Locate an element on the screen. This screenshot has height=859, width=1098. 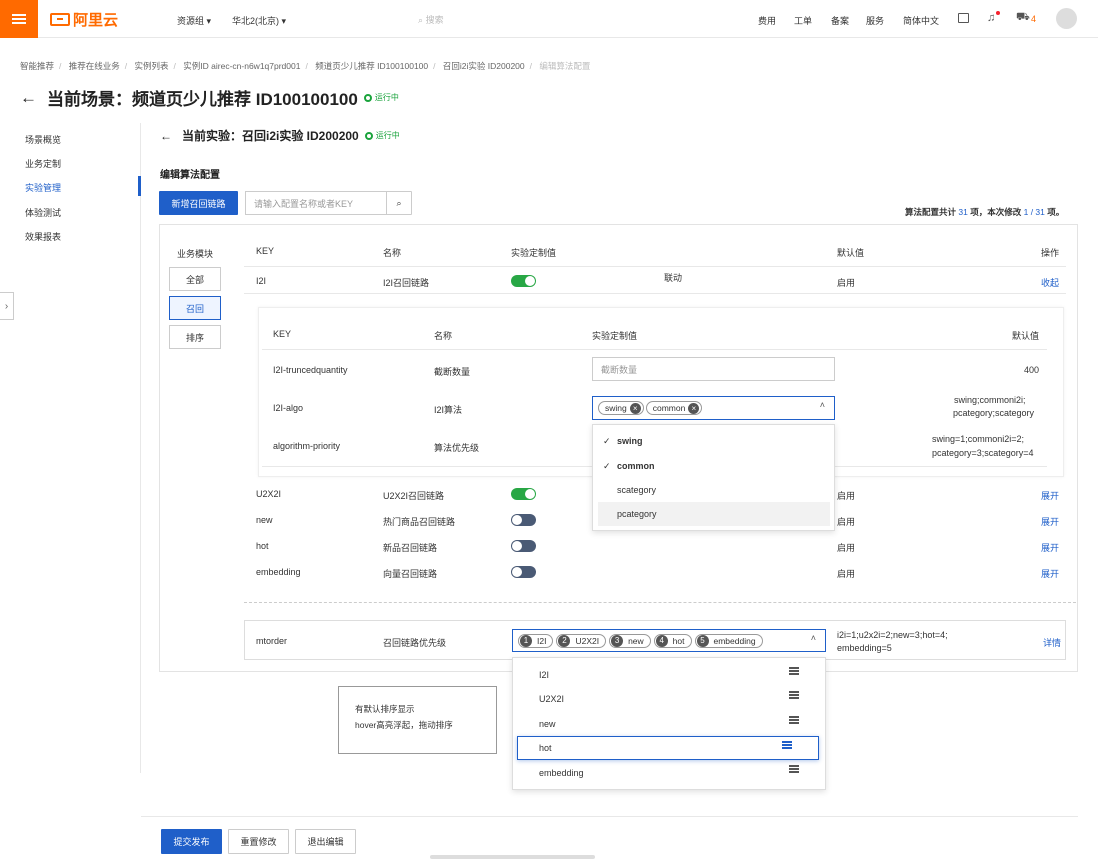
sidebar-item-experiments: 实验管理 is located at coordinates (43, 187).